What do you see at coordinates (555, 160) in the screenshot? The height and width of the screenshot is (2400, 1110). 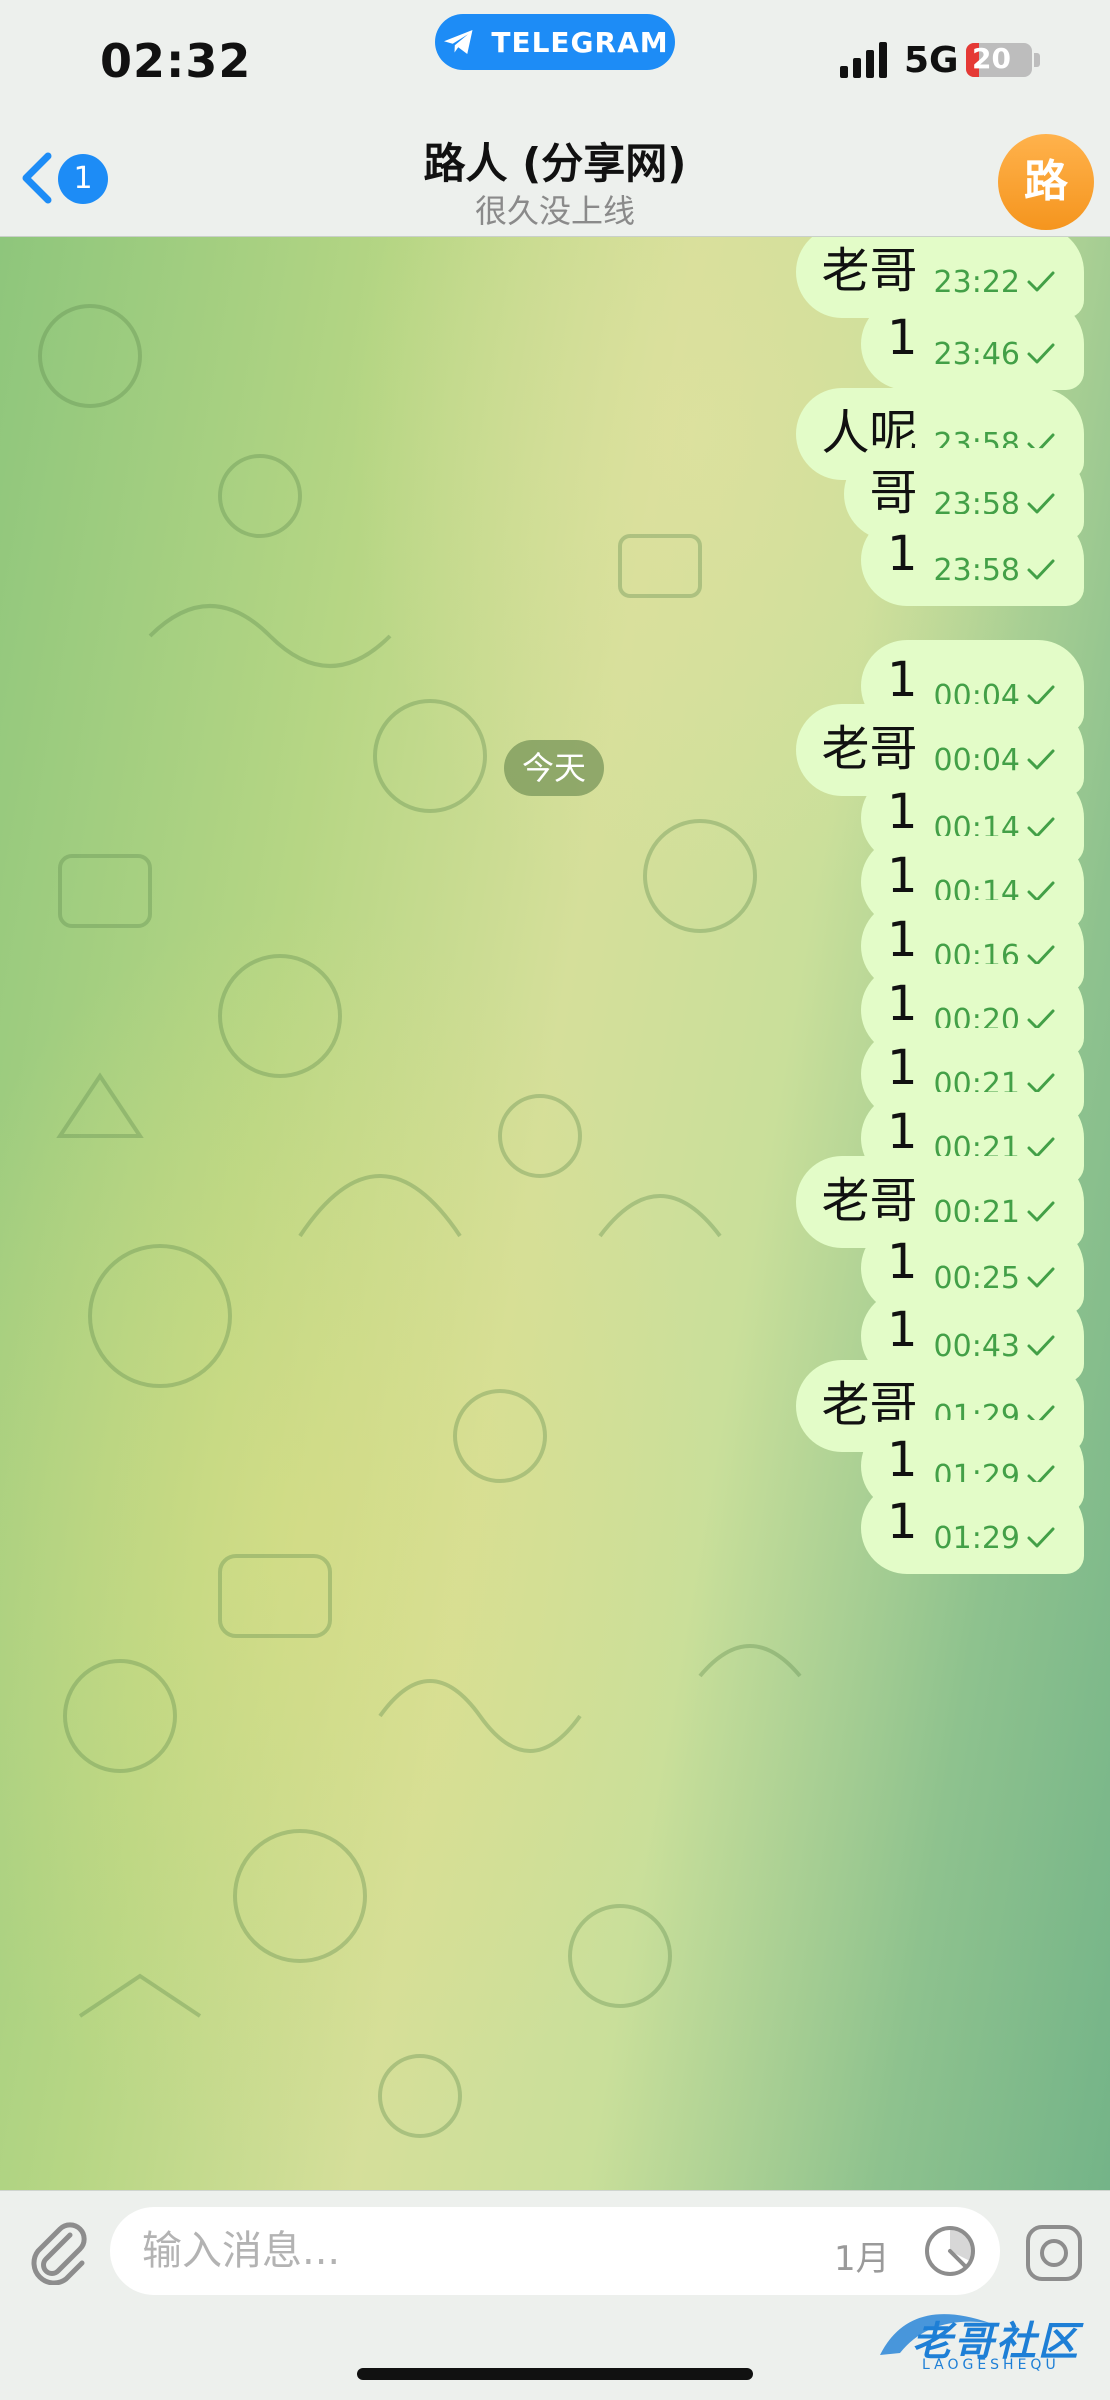 I see `chat-title: 路人 (分享网)` at bounding box center [555, 160].